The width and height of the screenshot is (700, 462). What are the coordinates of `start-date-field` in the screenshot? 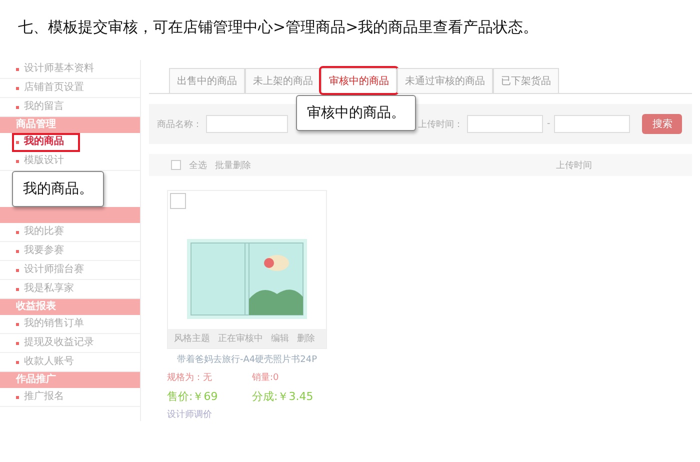 It's located at (505, 124).